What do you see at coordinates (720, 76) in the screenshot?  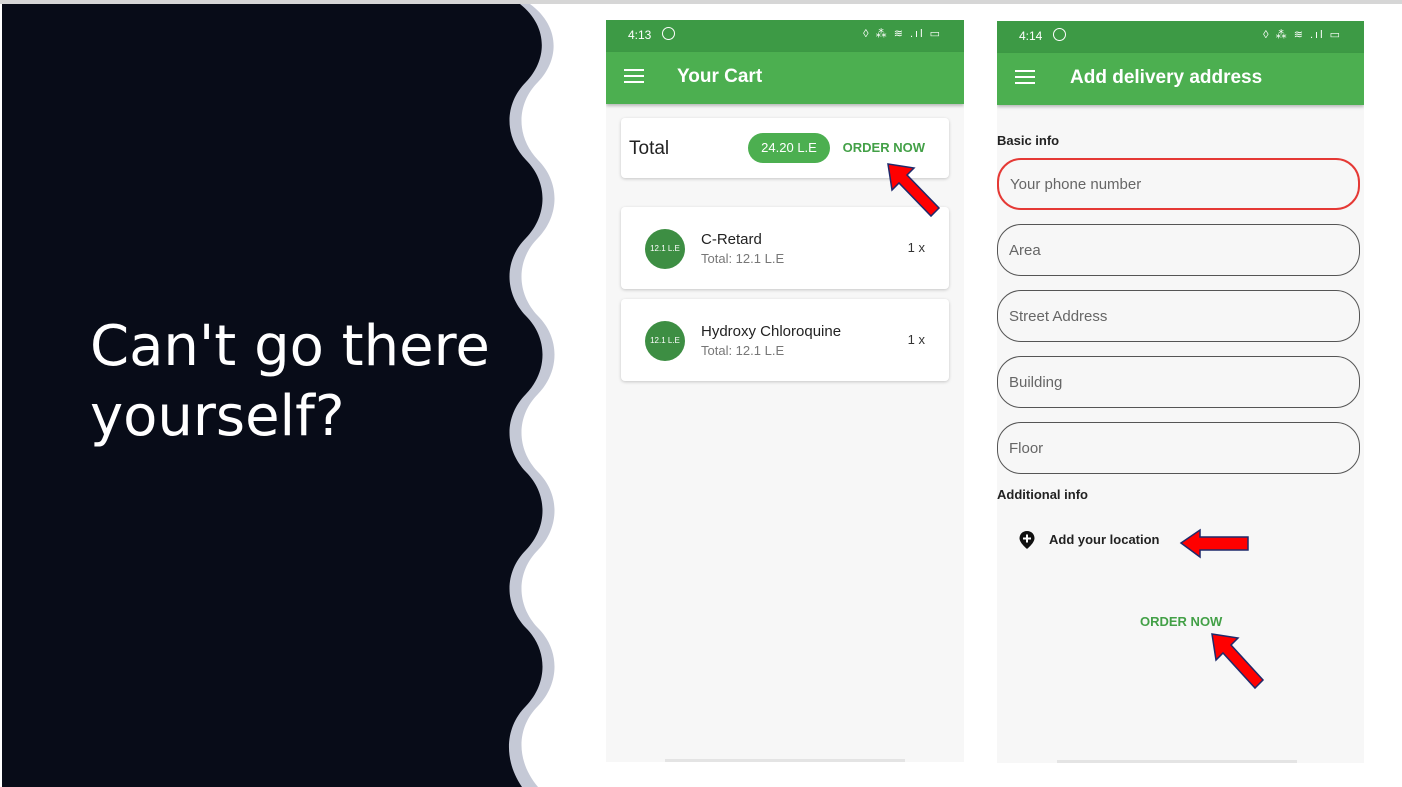 I see `page-title: Your Cart` at bounding box center [720, 76].